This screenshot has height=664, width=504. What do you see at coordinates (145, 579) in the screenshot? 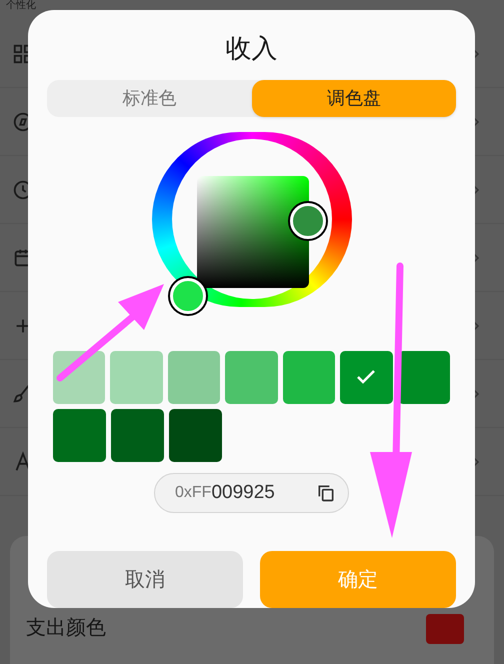
I see `cancel-button: 取消` at bounding box center [145, 579].